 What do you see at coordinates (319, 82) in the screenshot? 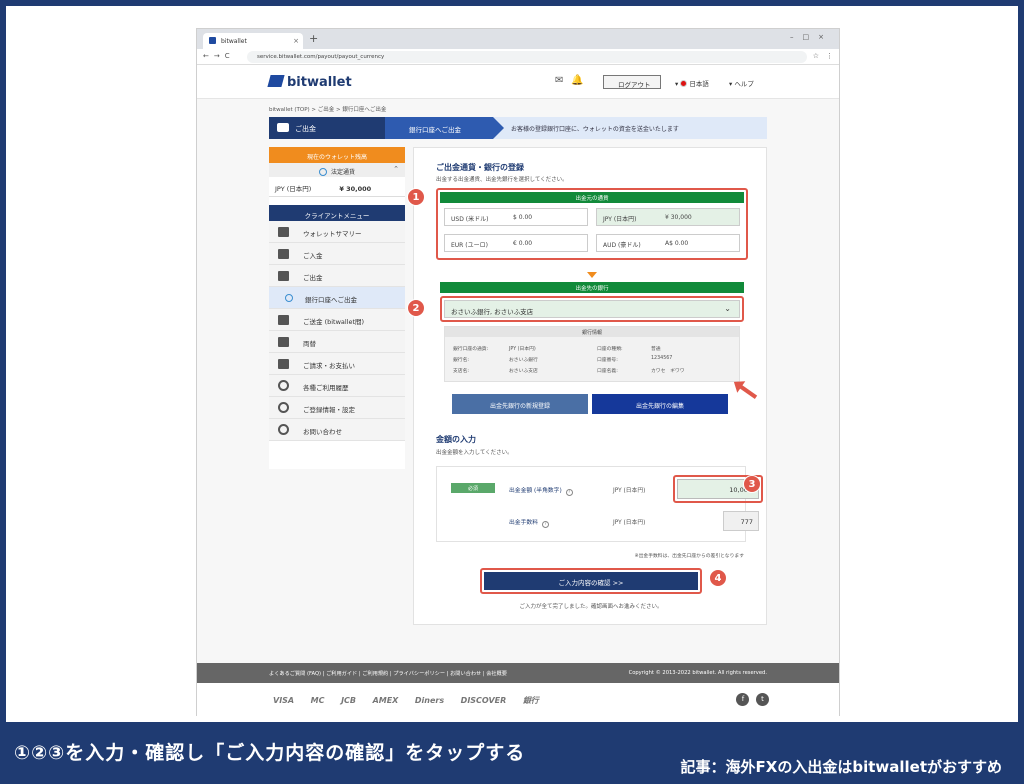
I see `logo-text: bitwallet` at bounding box center [319, 82].